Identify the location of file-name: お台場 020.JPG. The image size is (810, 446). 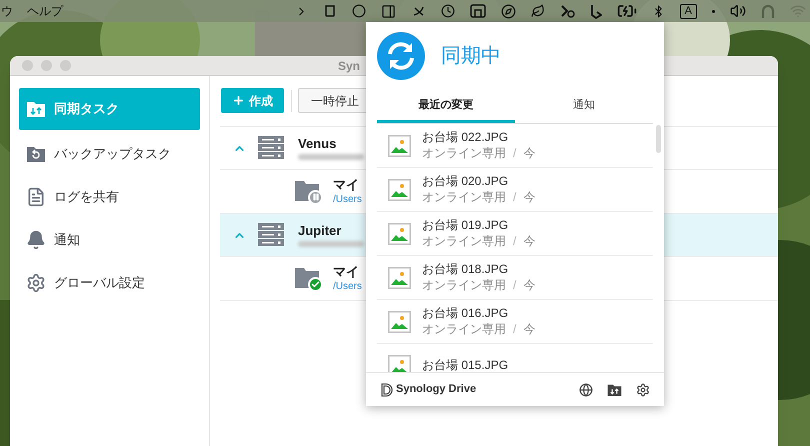
(466, 181).